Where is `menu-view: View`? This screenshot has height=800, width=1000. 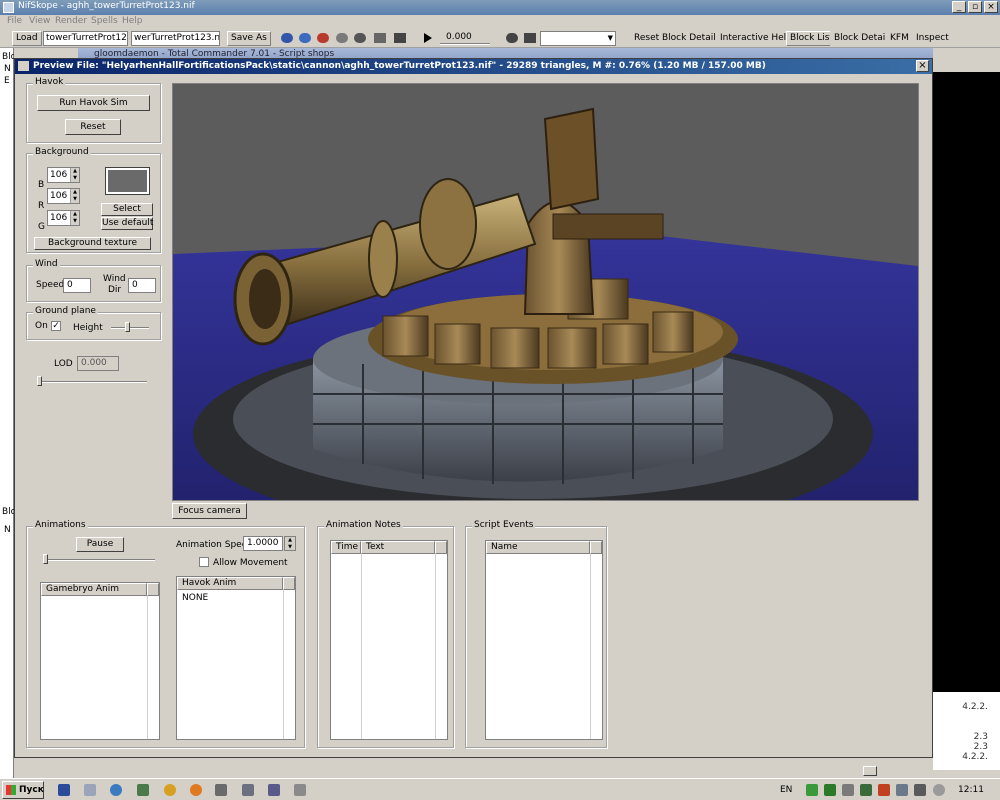 menu-view: View is located at coordinates (39, 21).